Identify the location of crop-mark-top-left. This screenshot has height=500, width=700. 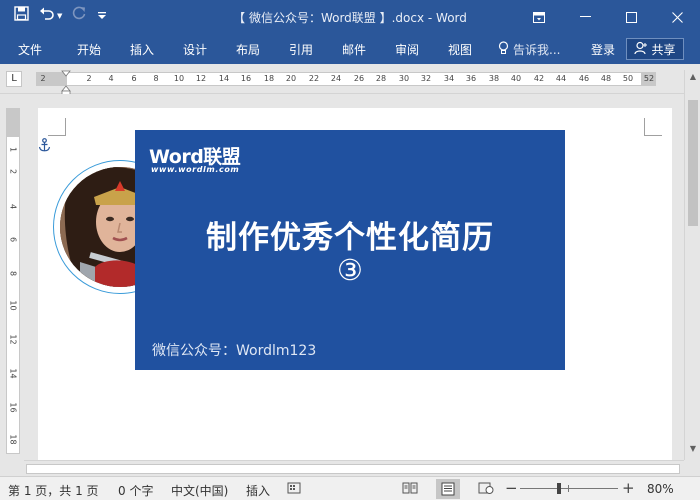
(57, 127).